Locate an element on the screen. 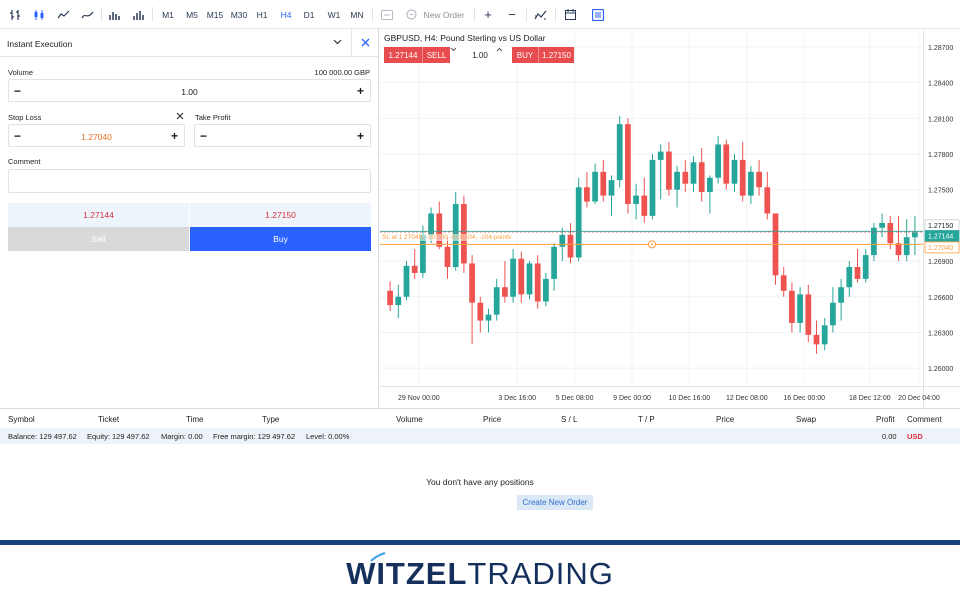 Image resolution: width=960 pixels, height=600 pixels. one-click-trading-icon is located at coordinates (387, 14).